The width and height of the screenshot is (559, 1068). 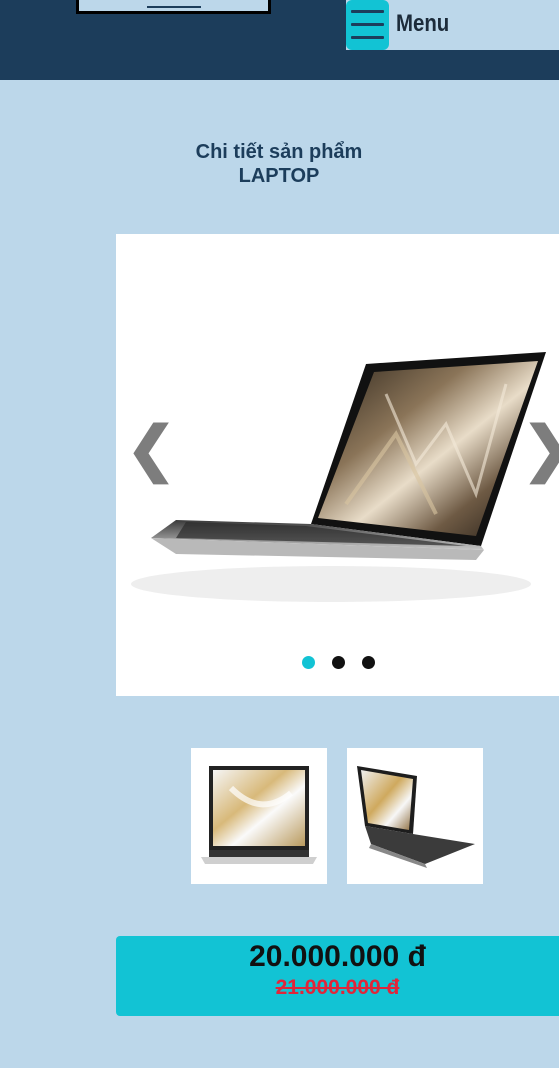 I want to click on laptop-front-image, so click(x=259, y=815).